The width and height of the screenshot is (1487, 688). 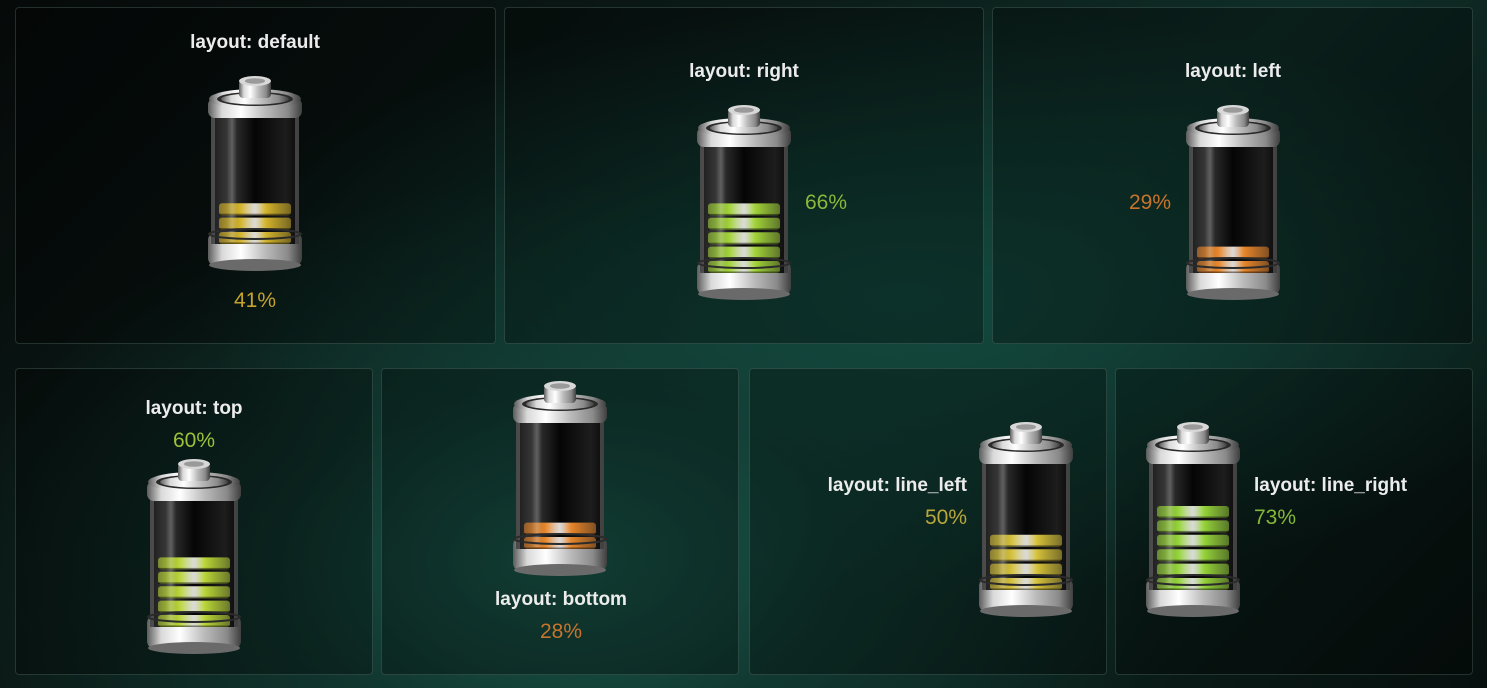 What do you see at coordinates (744, 71) in the screenshot?
I see `card-title: layout: right` at bounding box center [744, 71].